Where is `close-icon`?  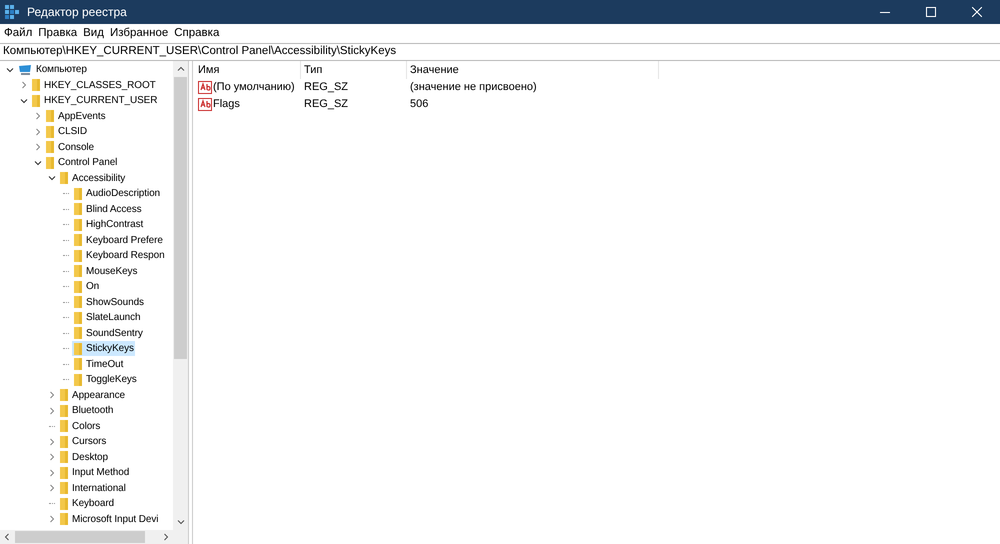 close-icon is located at coordinates (977, 12).